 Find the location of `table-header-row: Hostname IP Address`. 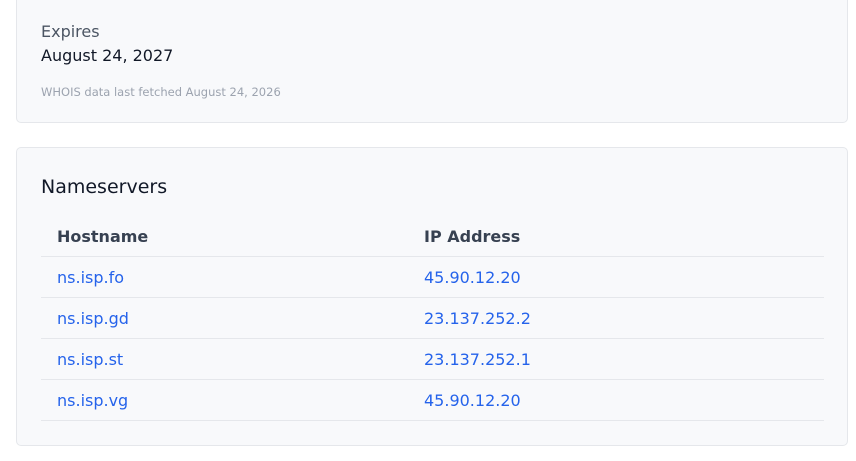

table-header-row: Hostname IP Address is located at coordinates (432, 237).